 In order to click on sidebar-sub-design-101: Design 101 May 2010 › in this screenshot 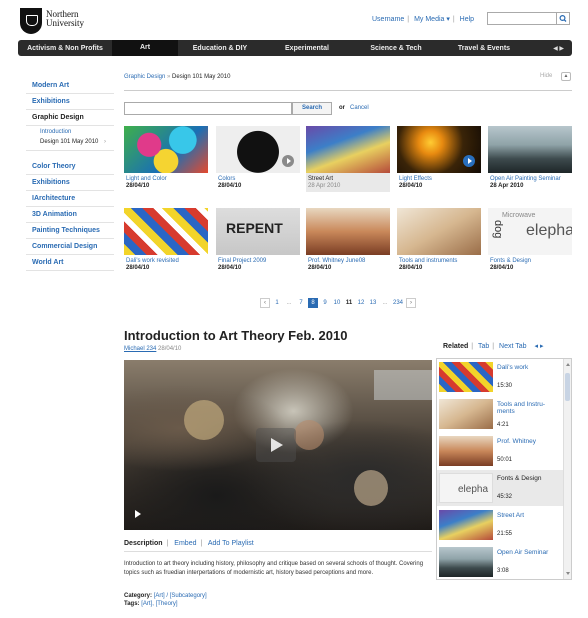, I will do `click(70, 143)`.